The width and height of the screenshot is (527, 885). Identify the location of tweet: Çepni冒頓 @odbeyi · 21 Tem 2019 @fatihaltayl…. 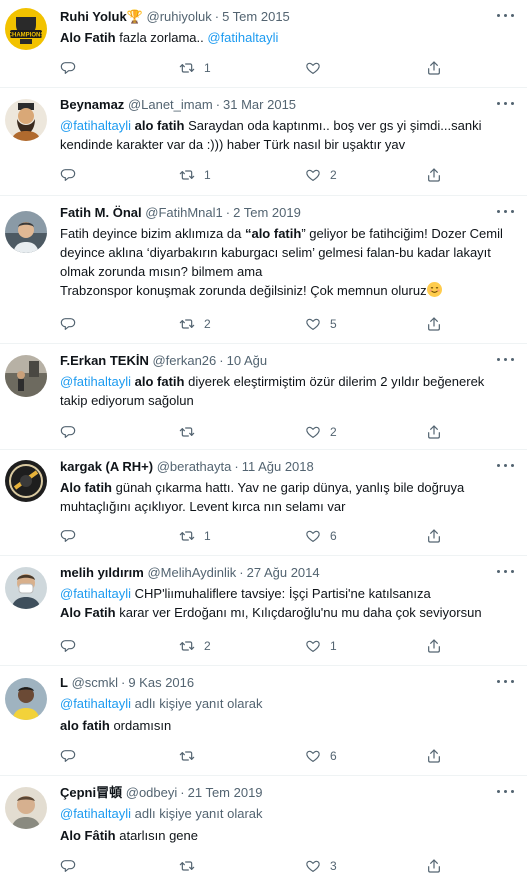
(263, 830).